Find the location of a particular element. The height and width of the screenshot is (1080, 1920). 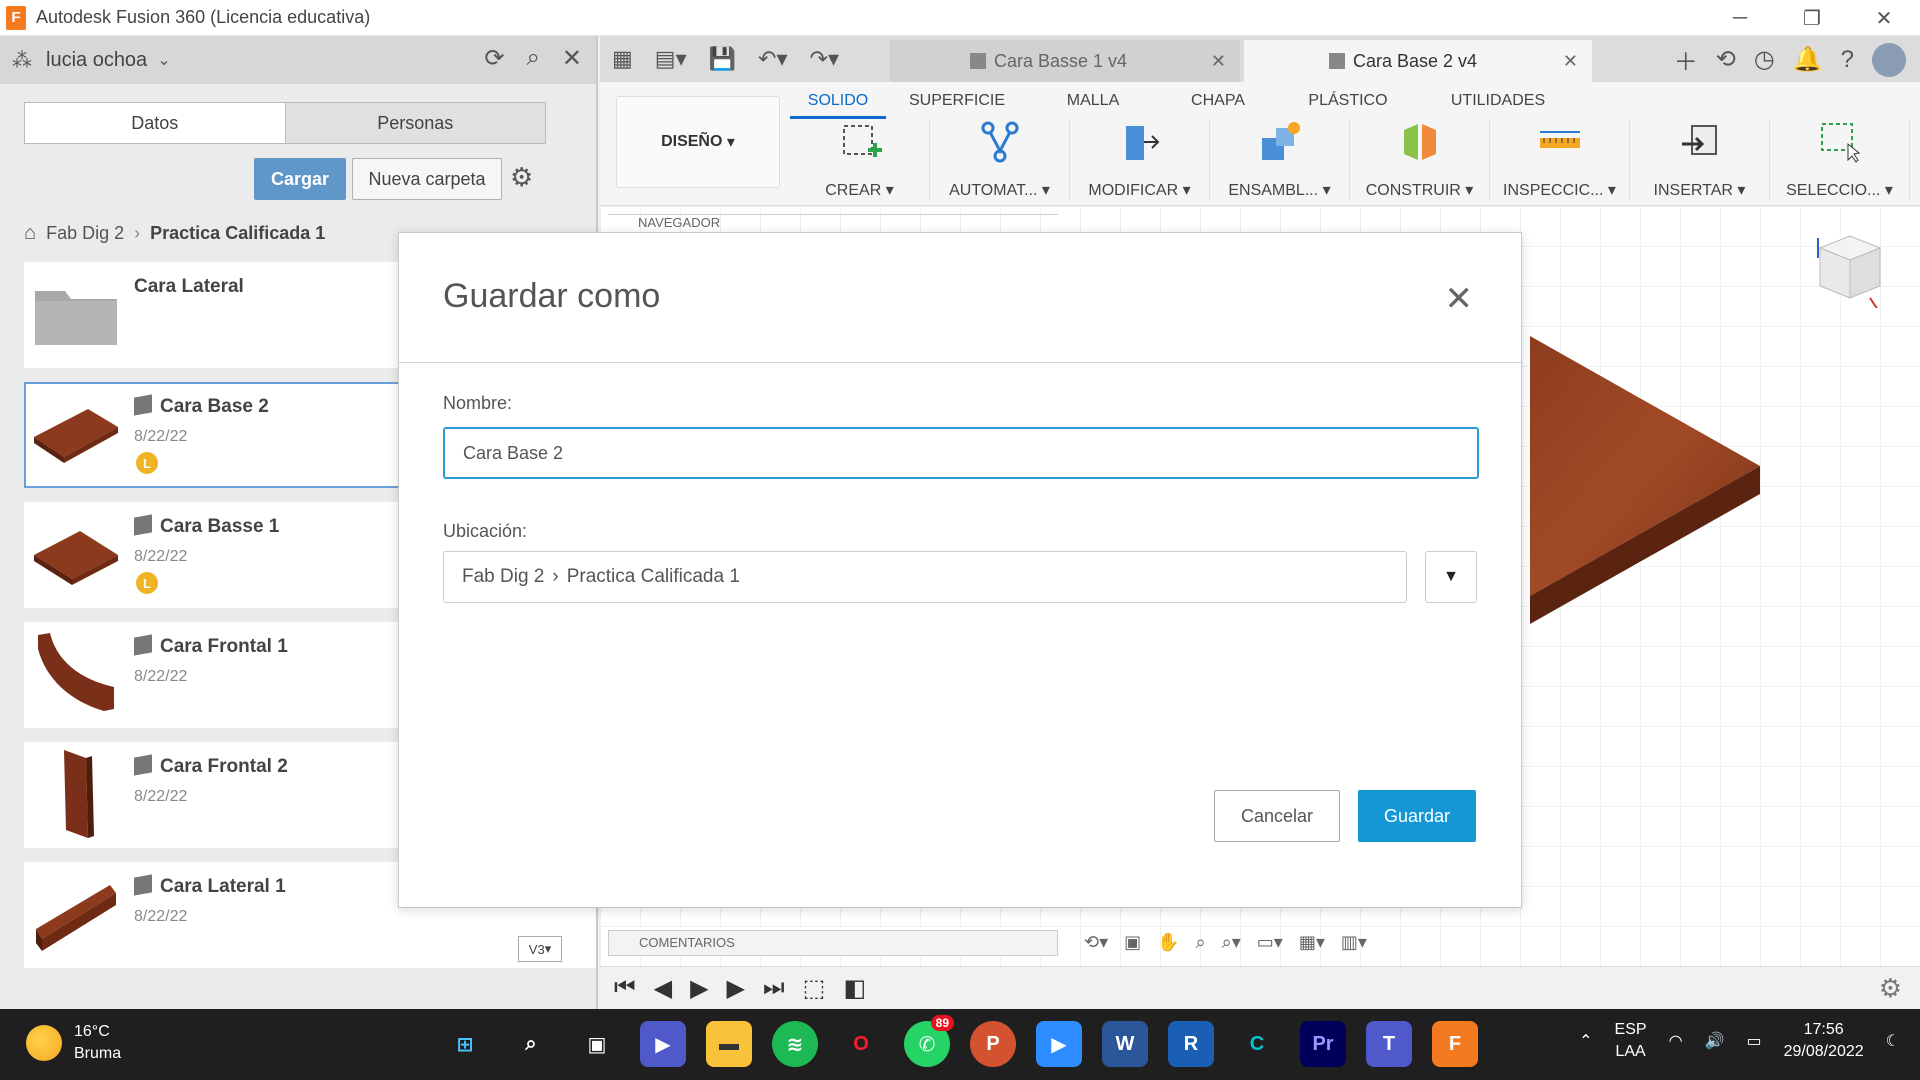

file-explorer-icon: ▬ is located at coordinates (729, 1044).